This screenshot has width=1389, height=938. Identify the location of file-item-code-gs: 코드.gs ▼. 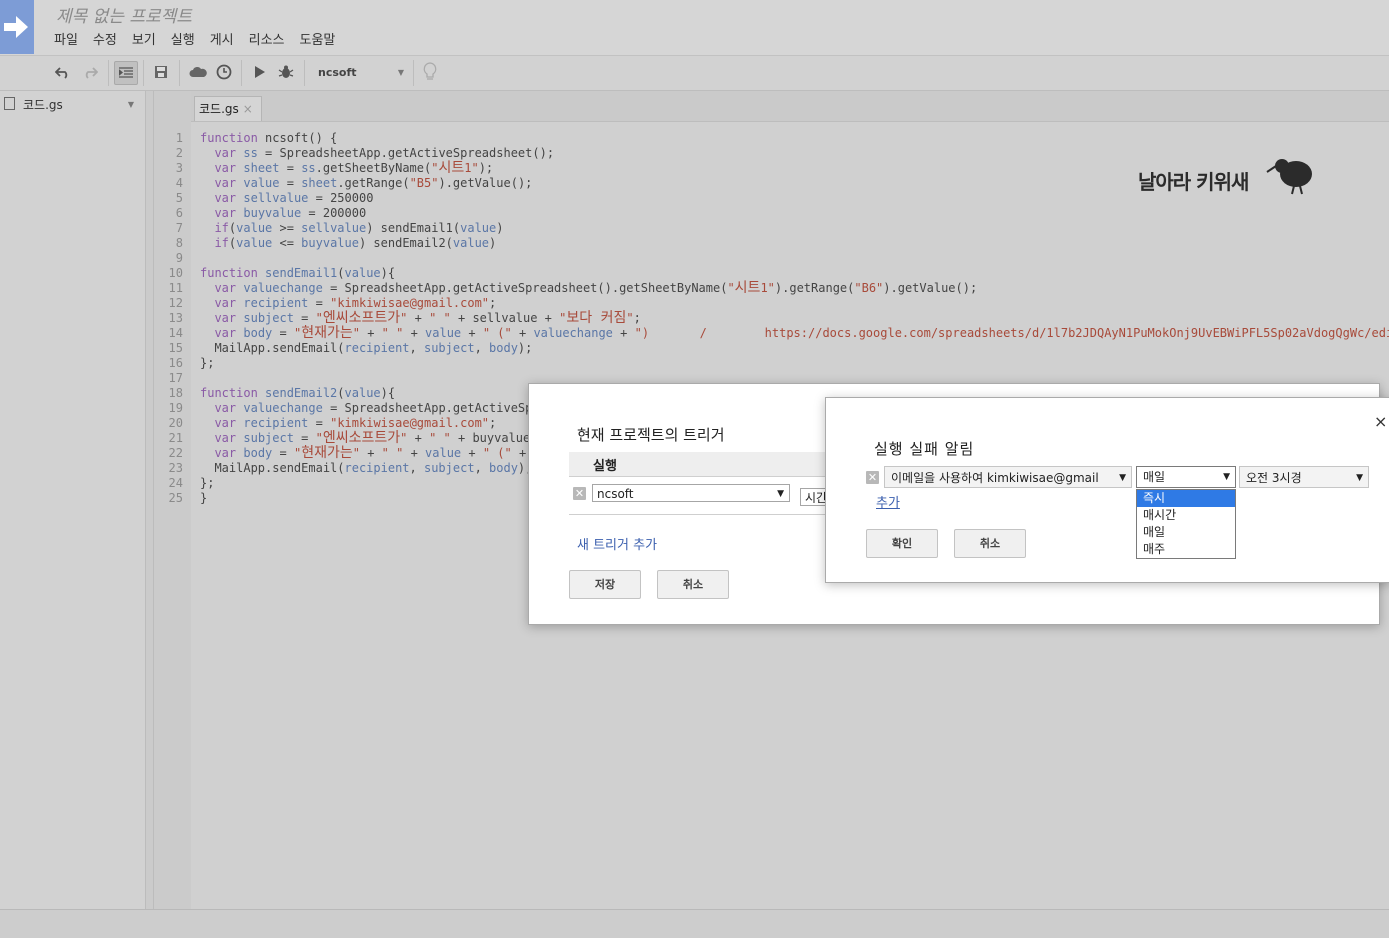
(70, 105).